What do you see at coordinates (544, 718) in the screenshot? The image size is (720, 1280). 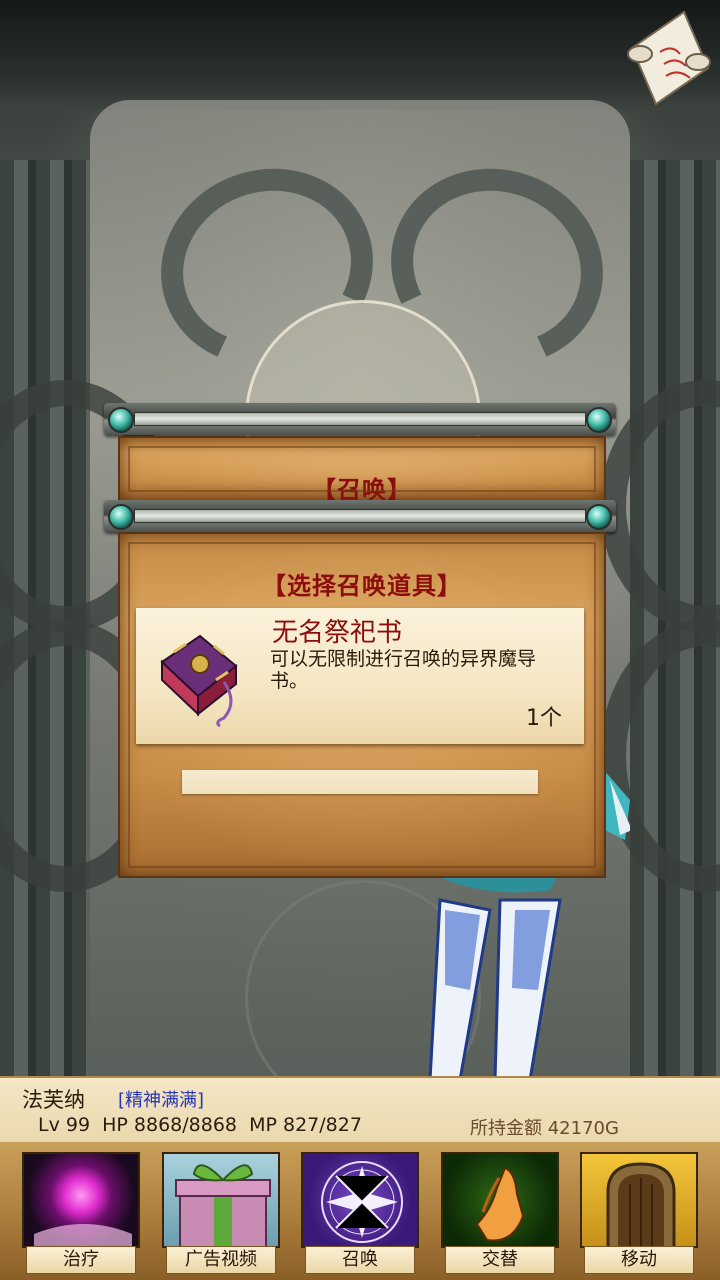 I see `item-count: 1个` at bounding box center [544, 718].